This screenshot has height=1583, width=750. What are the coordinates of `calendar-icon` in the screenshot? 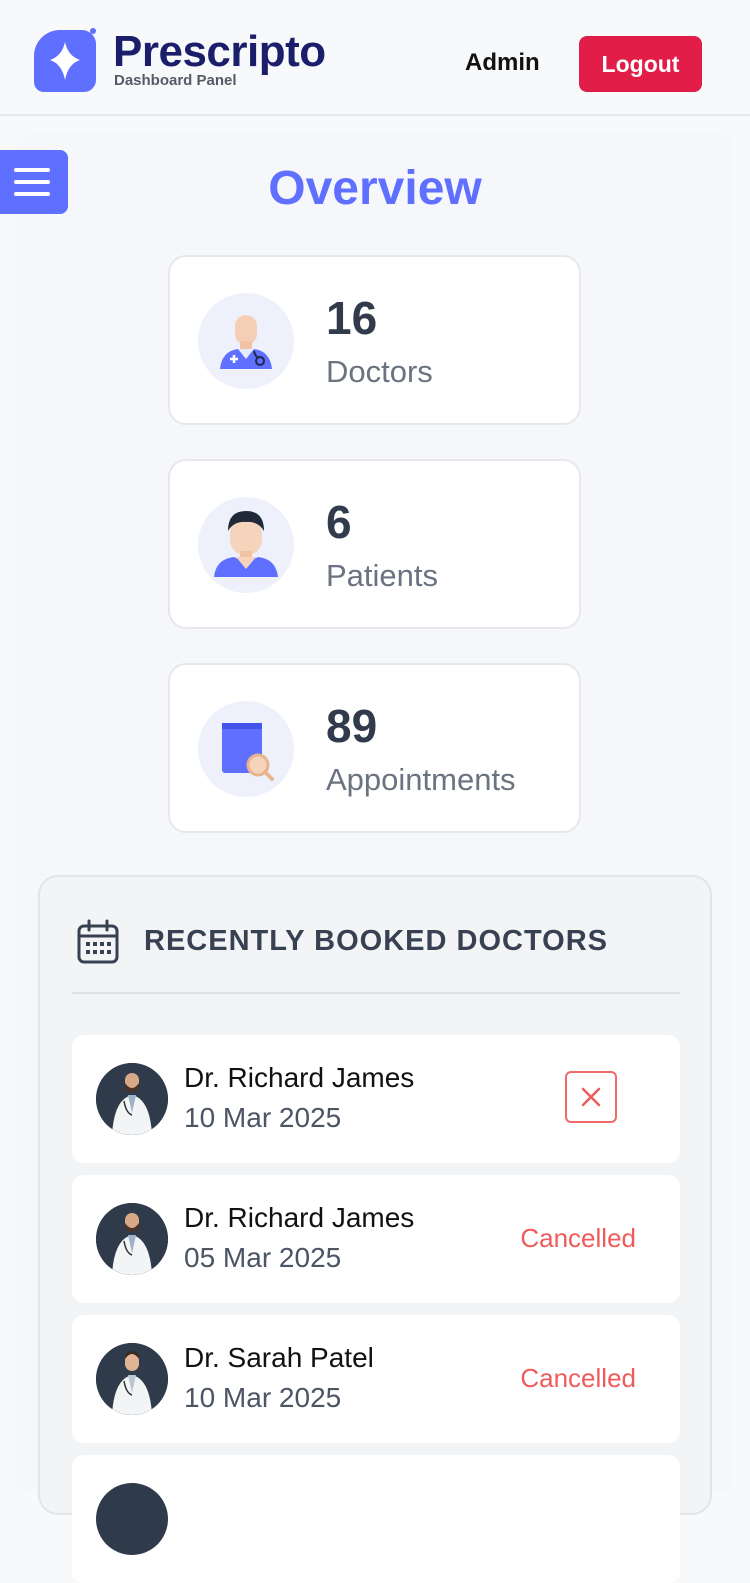 It's located at (98, 941).